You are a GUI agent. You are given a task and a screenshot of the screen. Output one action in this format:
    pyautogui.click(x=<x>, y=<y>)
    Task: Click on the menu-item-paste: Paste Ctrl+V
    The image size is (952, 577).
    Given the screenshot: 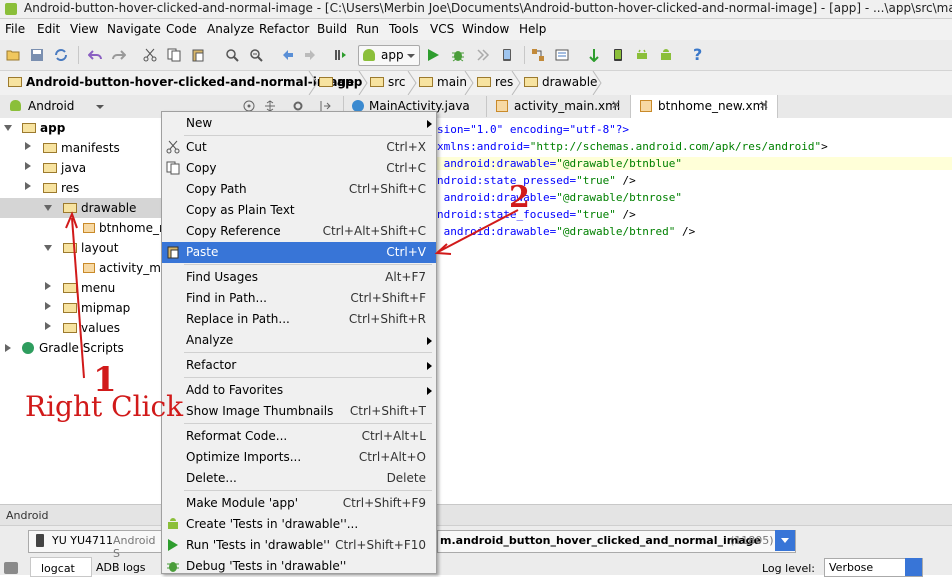 What is the action you would take?
    pyautogui.click(x=299, y=252)
    